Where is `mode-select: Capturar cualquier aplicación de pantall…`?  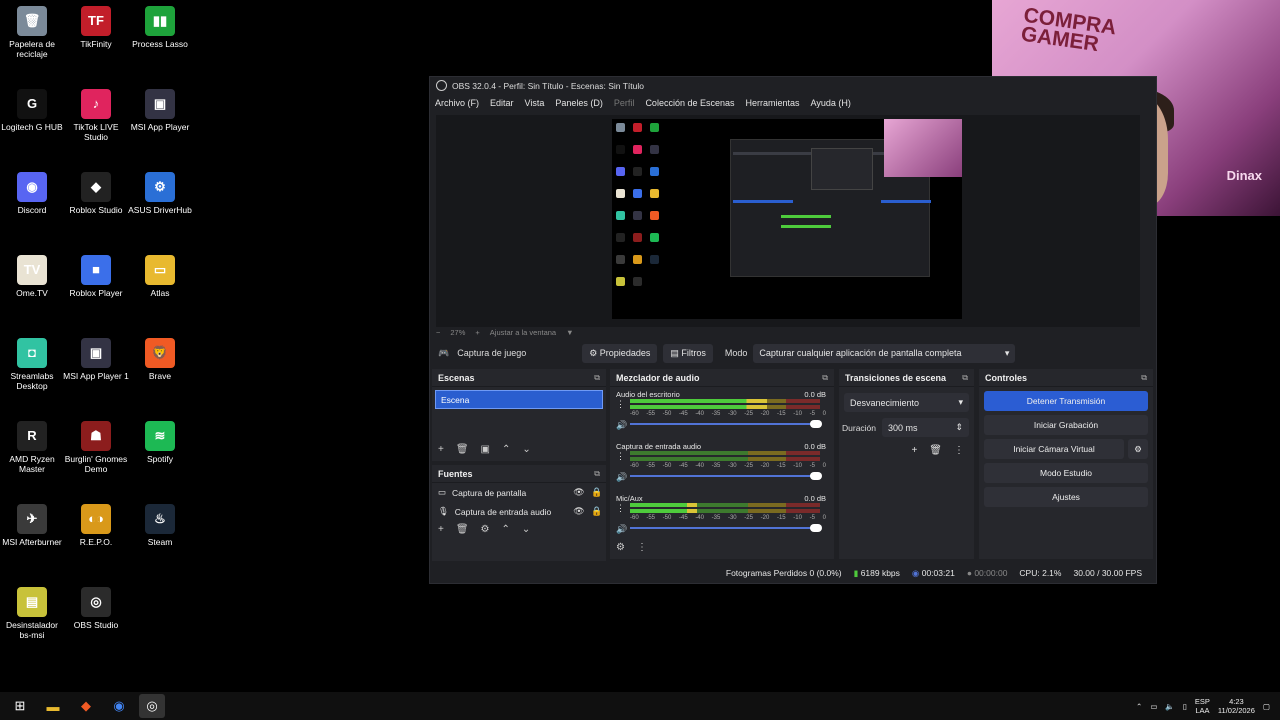
mode-select: Capturar cualquier aplicación de pantall… is located at coordinates (884, 353).